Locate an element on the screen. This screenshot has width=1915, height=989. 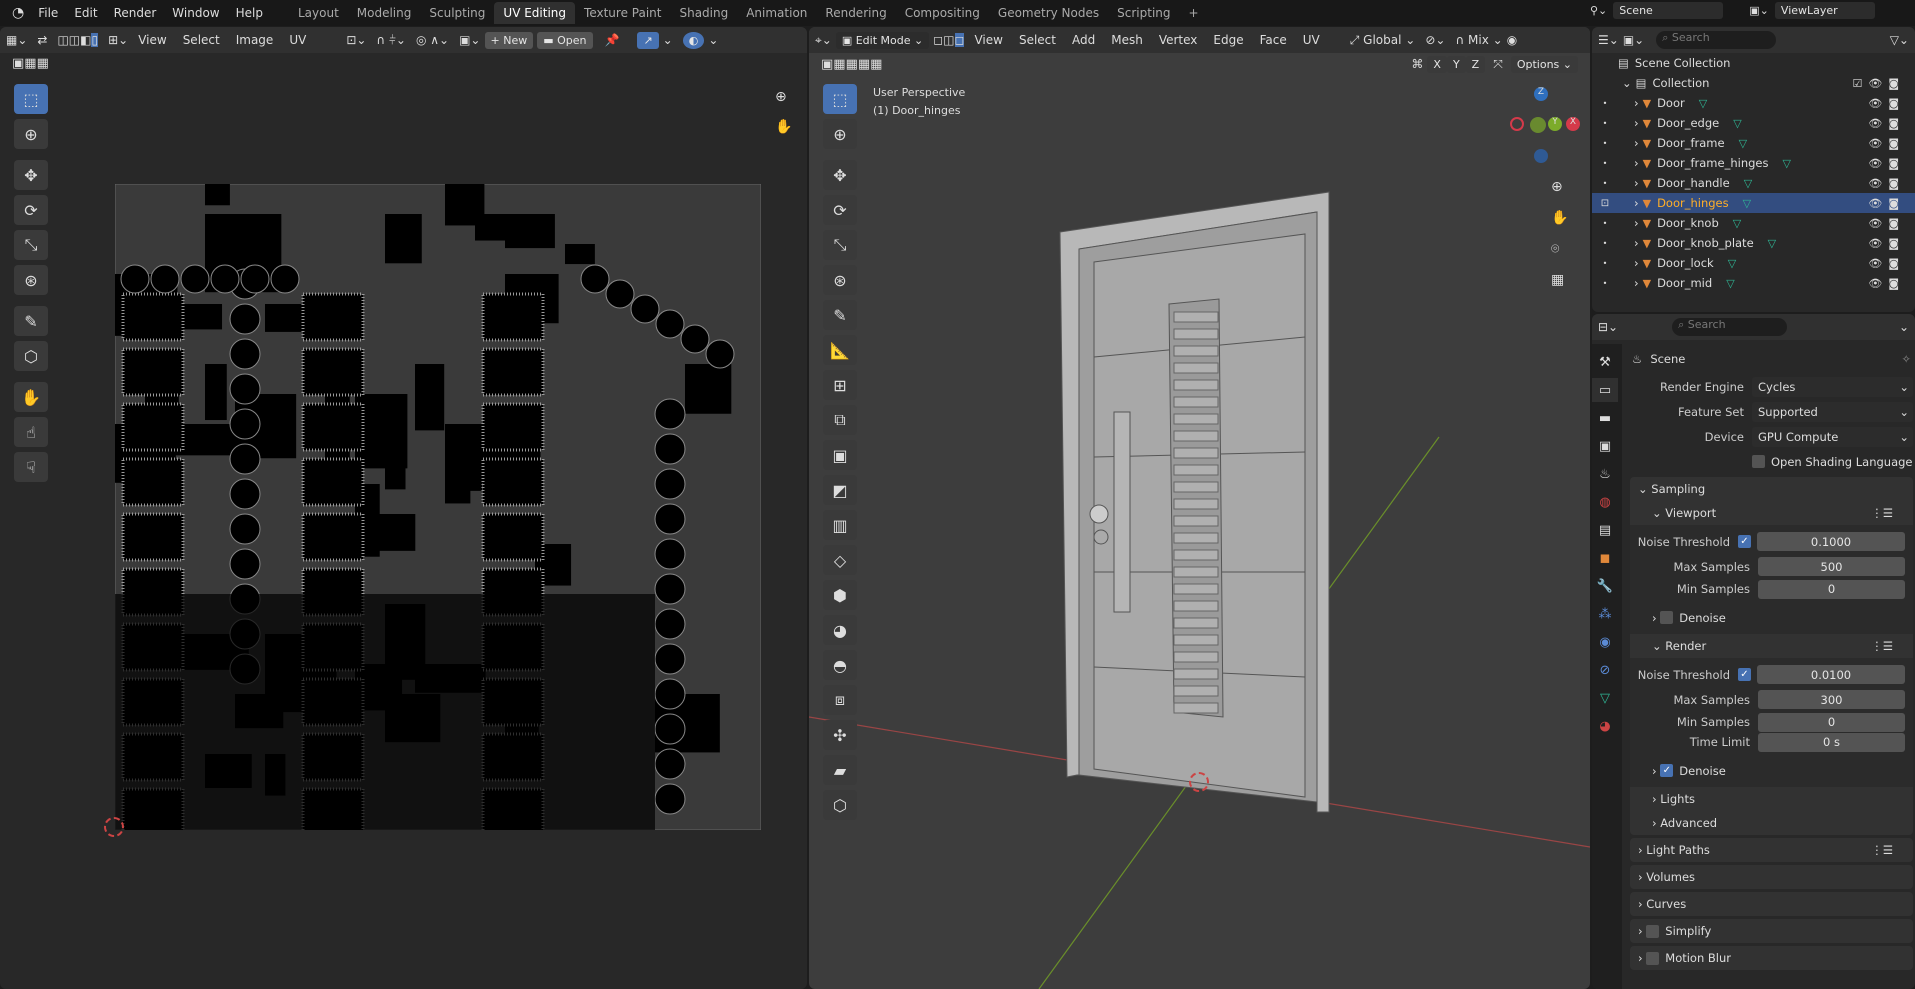
collection-tab-icon: ▤ is located at coordinates (1605, 530).